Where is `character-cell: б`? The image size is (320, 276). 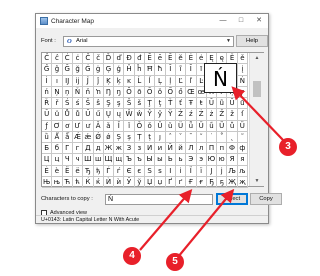 character-cell: б is located at coordinates (57, 149).